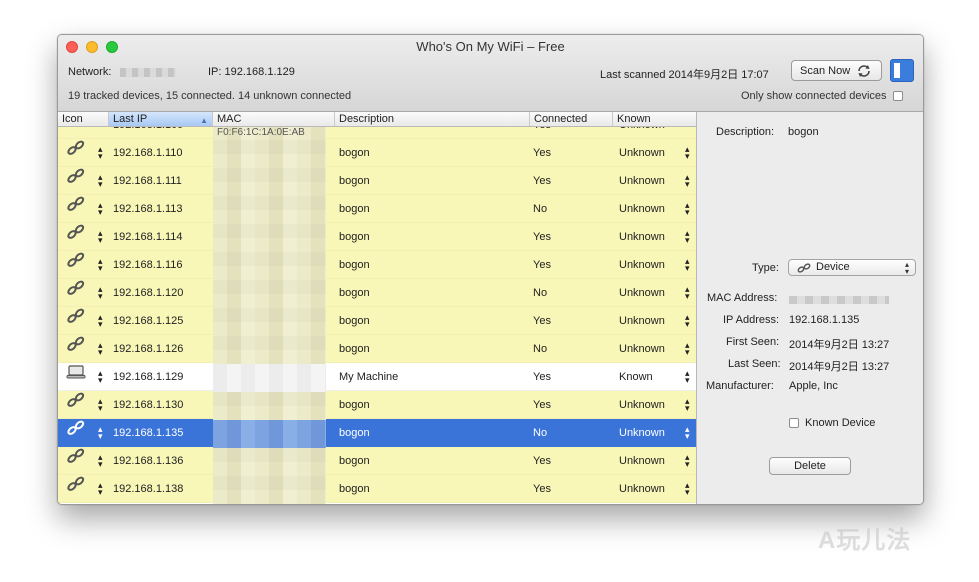  I want to click on only-connected-filter: Only show connected devices, so click(822, 96).